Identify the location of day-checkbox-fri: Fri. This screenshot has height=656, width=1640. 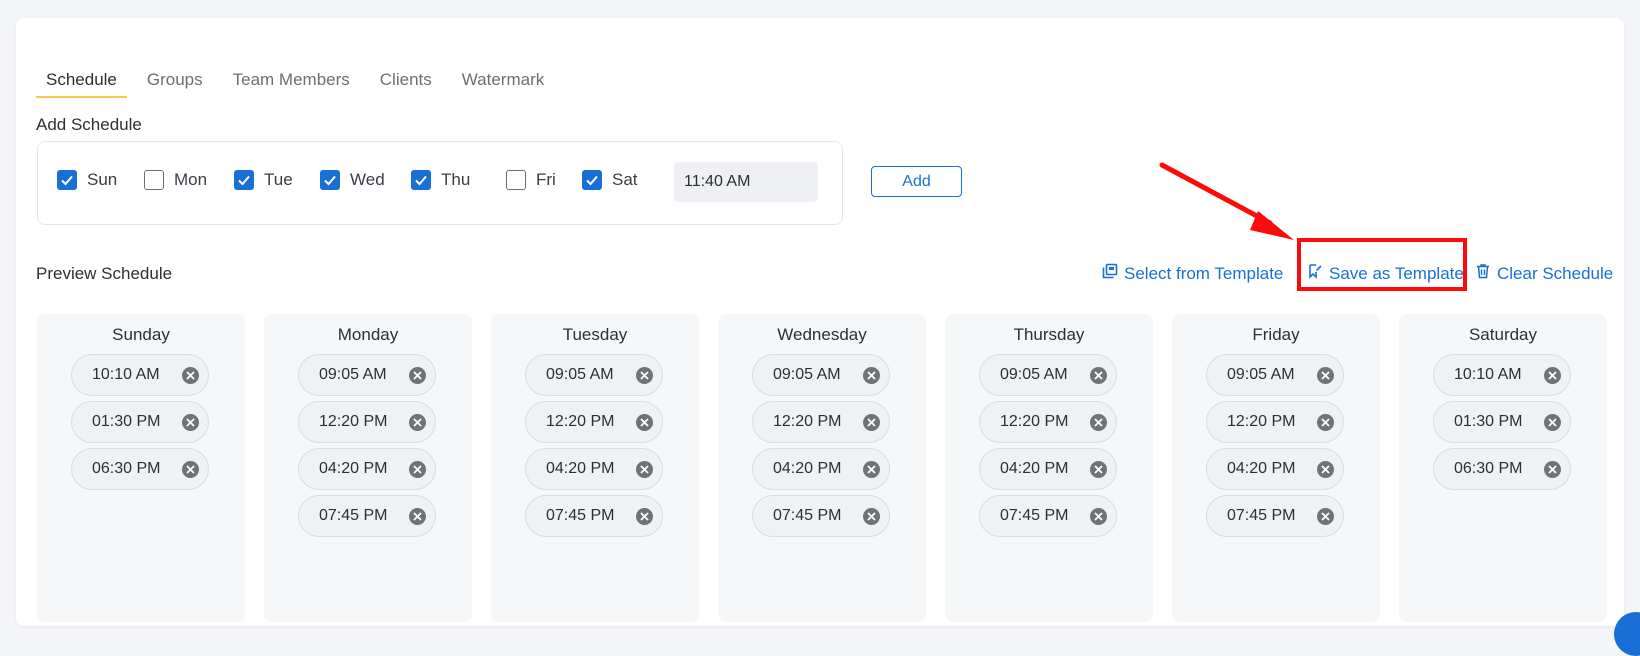
(531, 180).